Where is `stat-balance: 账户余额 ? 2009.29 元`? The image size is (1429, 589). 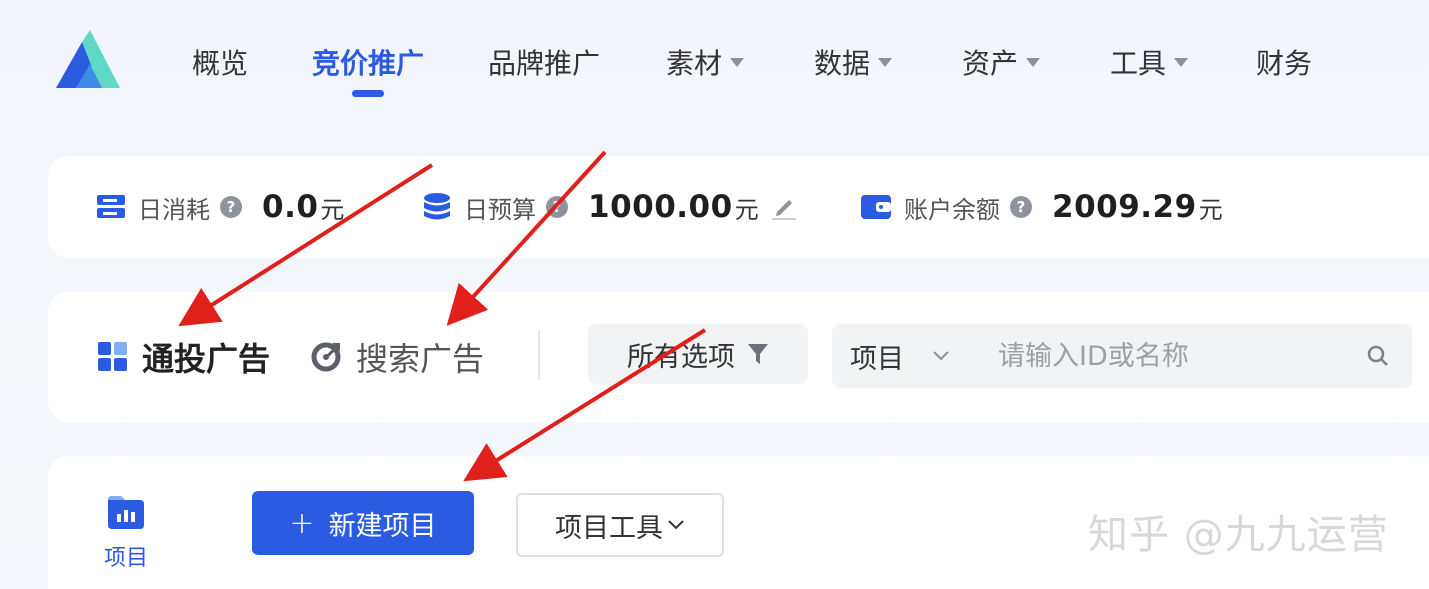
stat-balance: 账户余额 ? 2009.29 元 is located at coordinates (1041, 207).